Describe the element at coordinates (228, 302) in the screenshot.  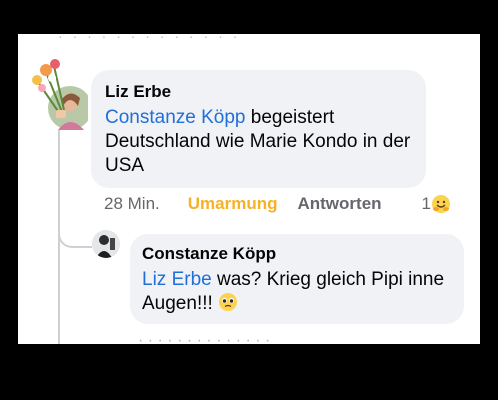
I see `pleading-face-icon` at that location.